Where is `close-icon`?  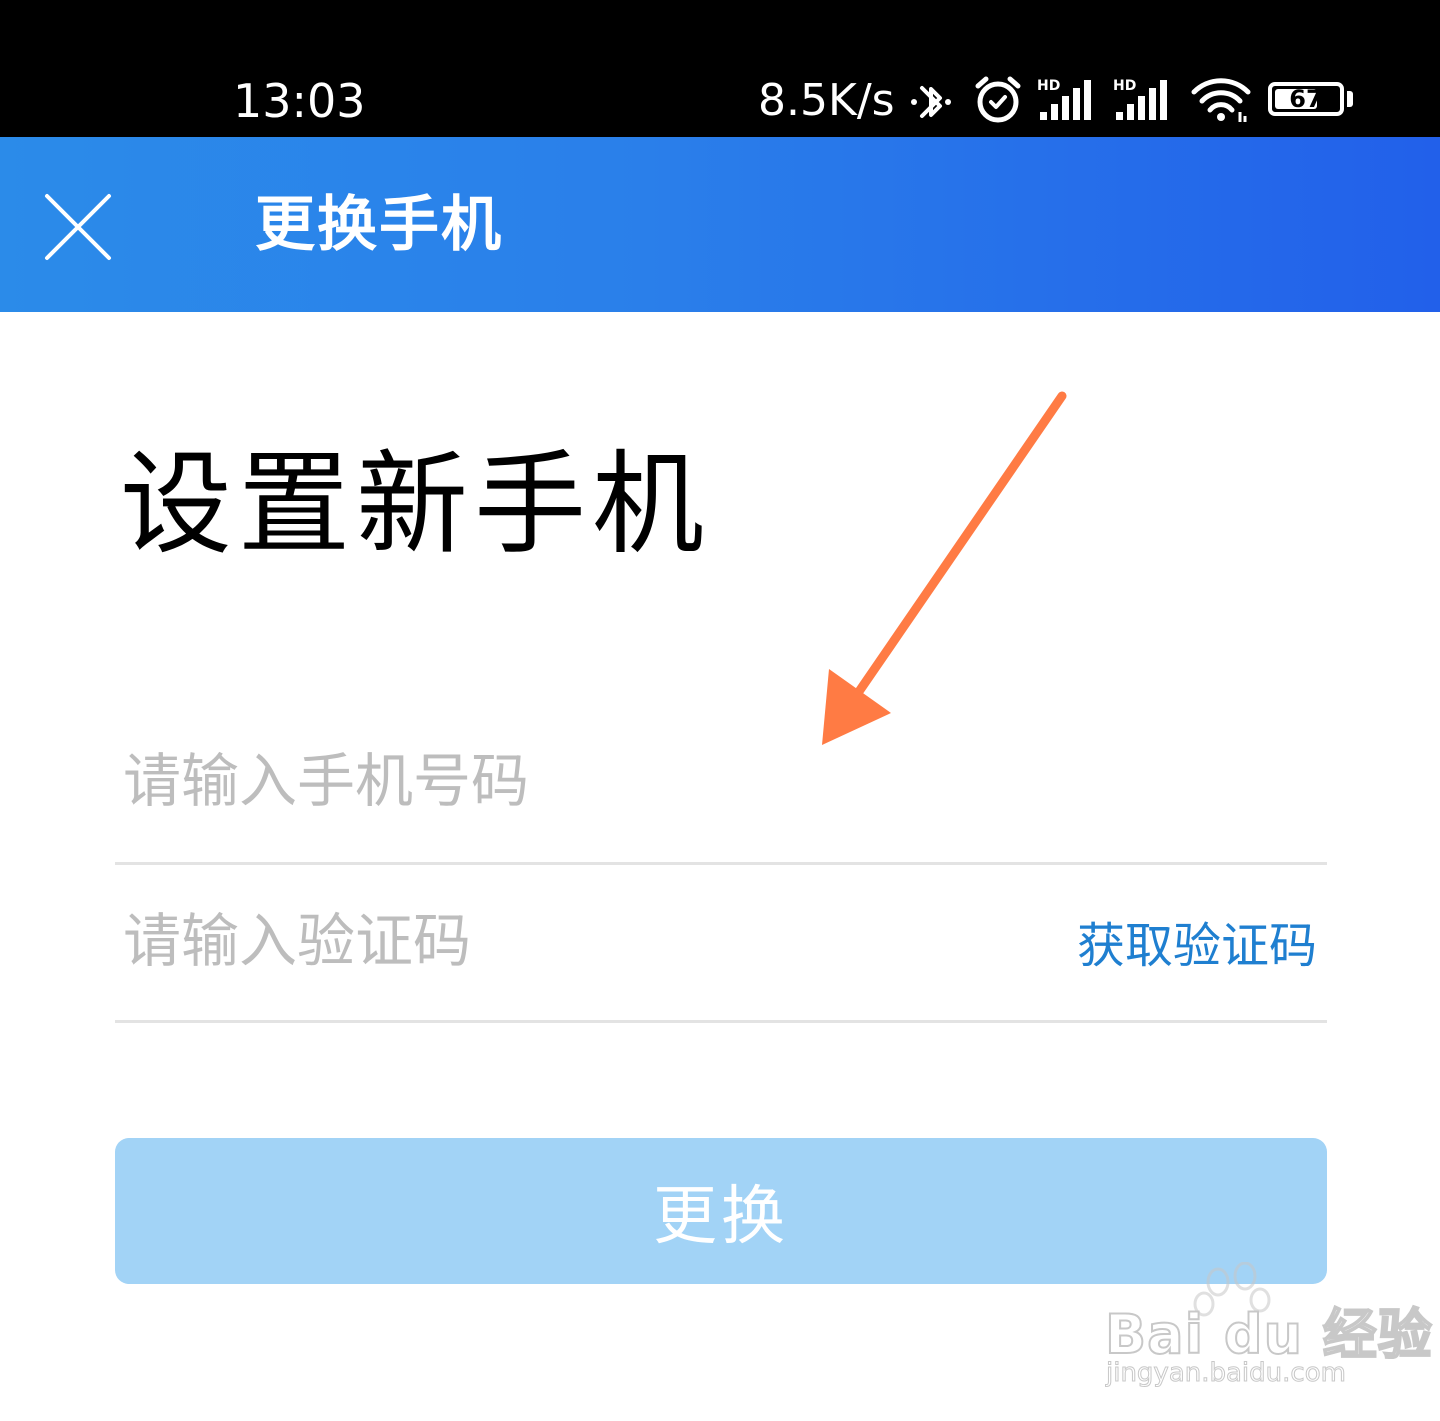
close-icon is located at coordinates (78, 227).